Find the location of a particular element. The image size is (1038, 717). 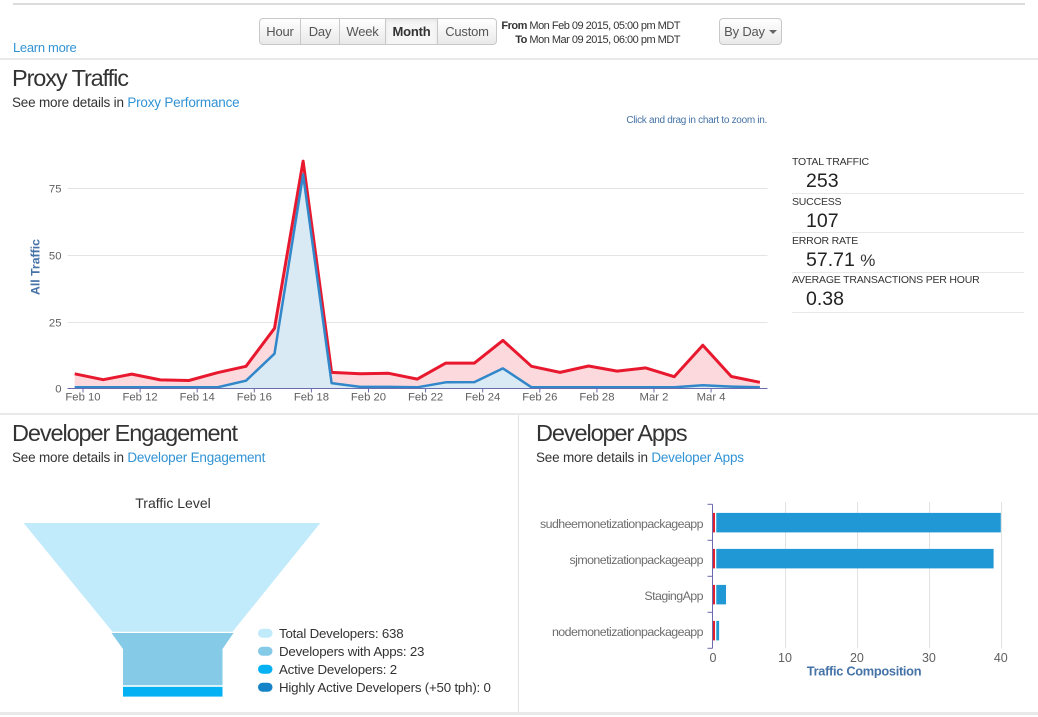

svg-text: Mar 4 is located at coordinates (711, 398).